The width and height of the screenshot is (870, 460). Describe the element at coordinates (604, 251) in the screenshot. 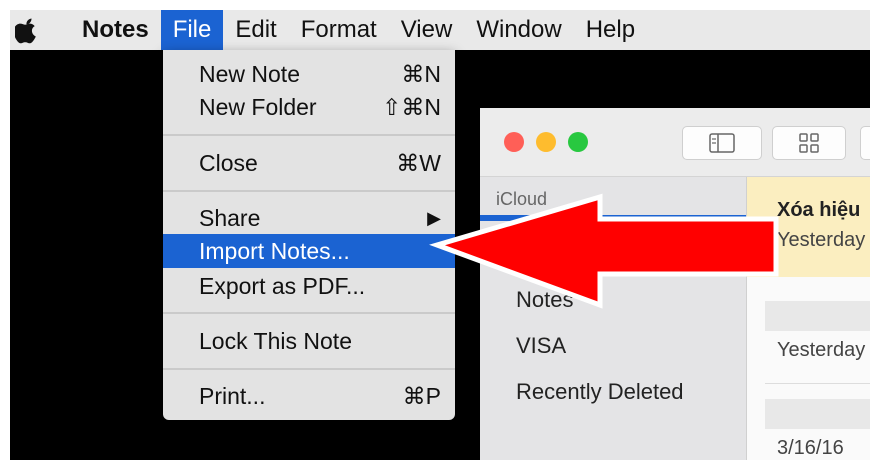

I see `red-arrow-icon` at that location.